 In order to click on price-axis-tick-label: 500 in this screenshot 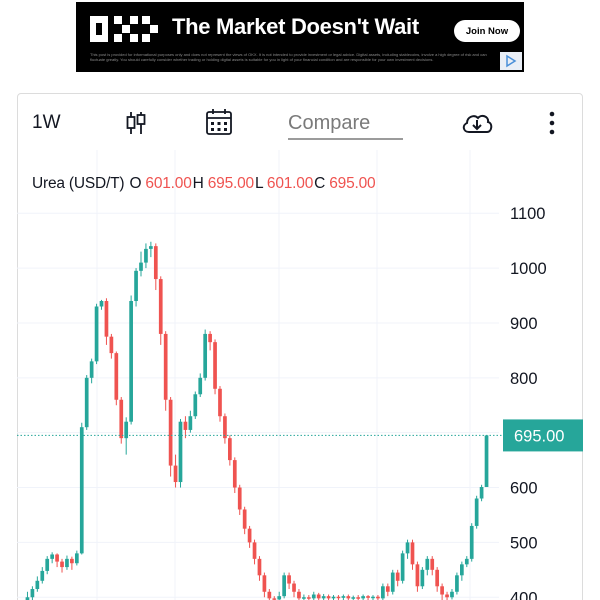, I will do `click(524, 543)`.